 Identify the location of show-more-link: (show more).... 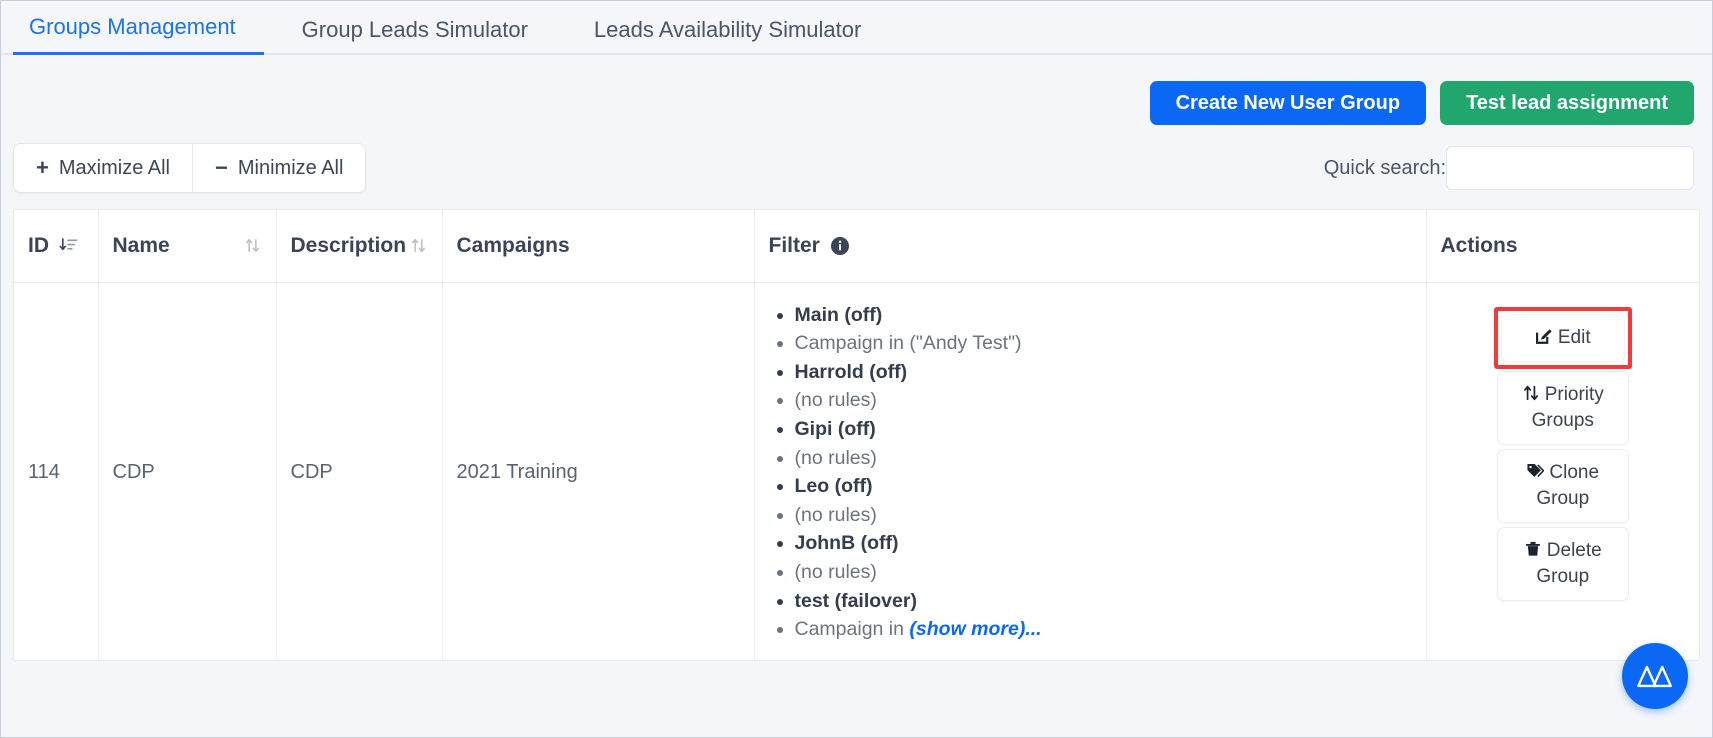
(975, 629).